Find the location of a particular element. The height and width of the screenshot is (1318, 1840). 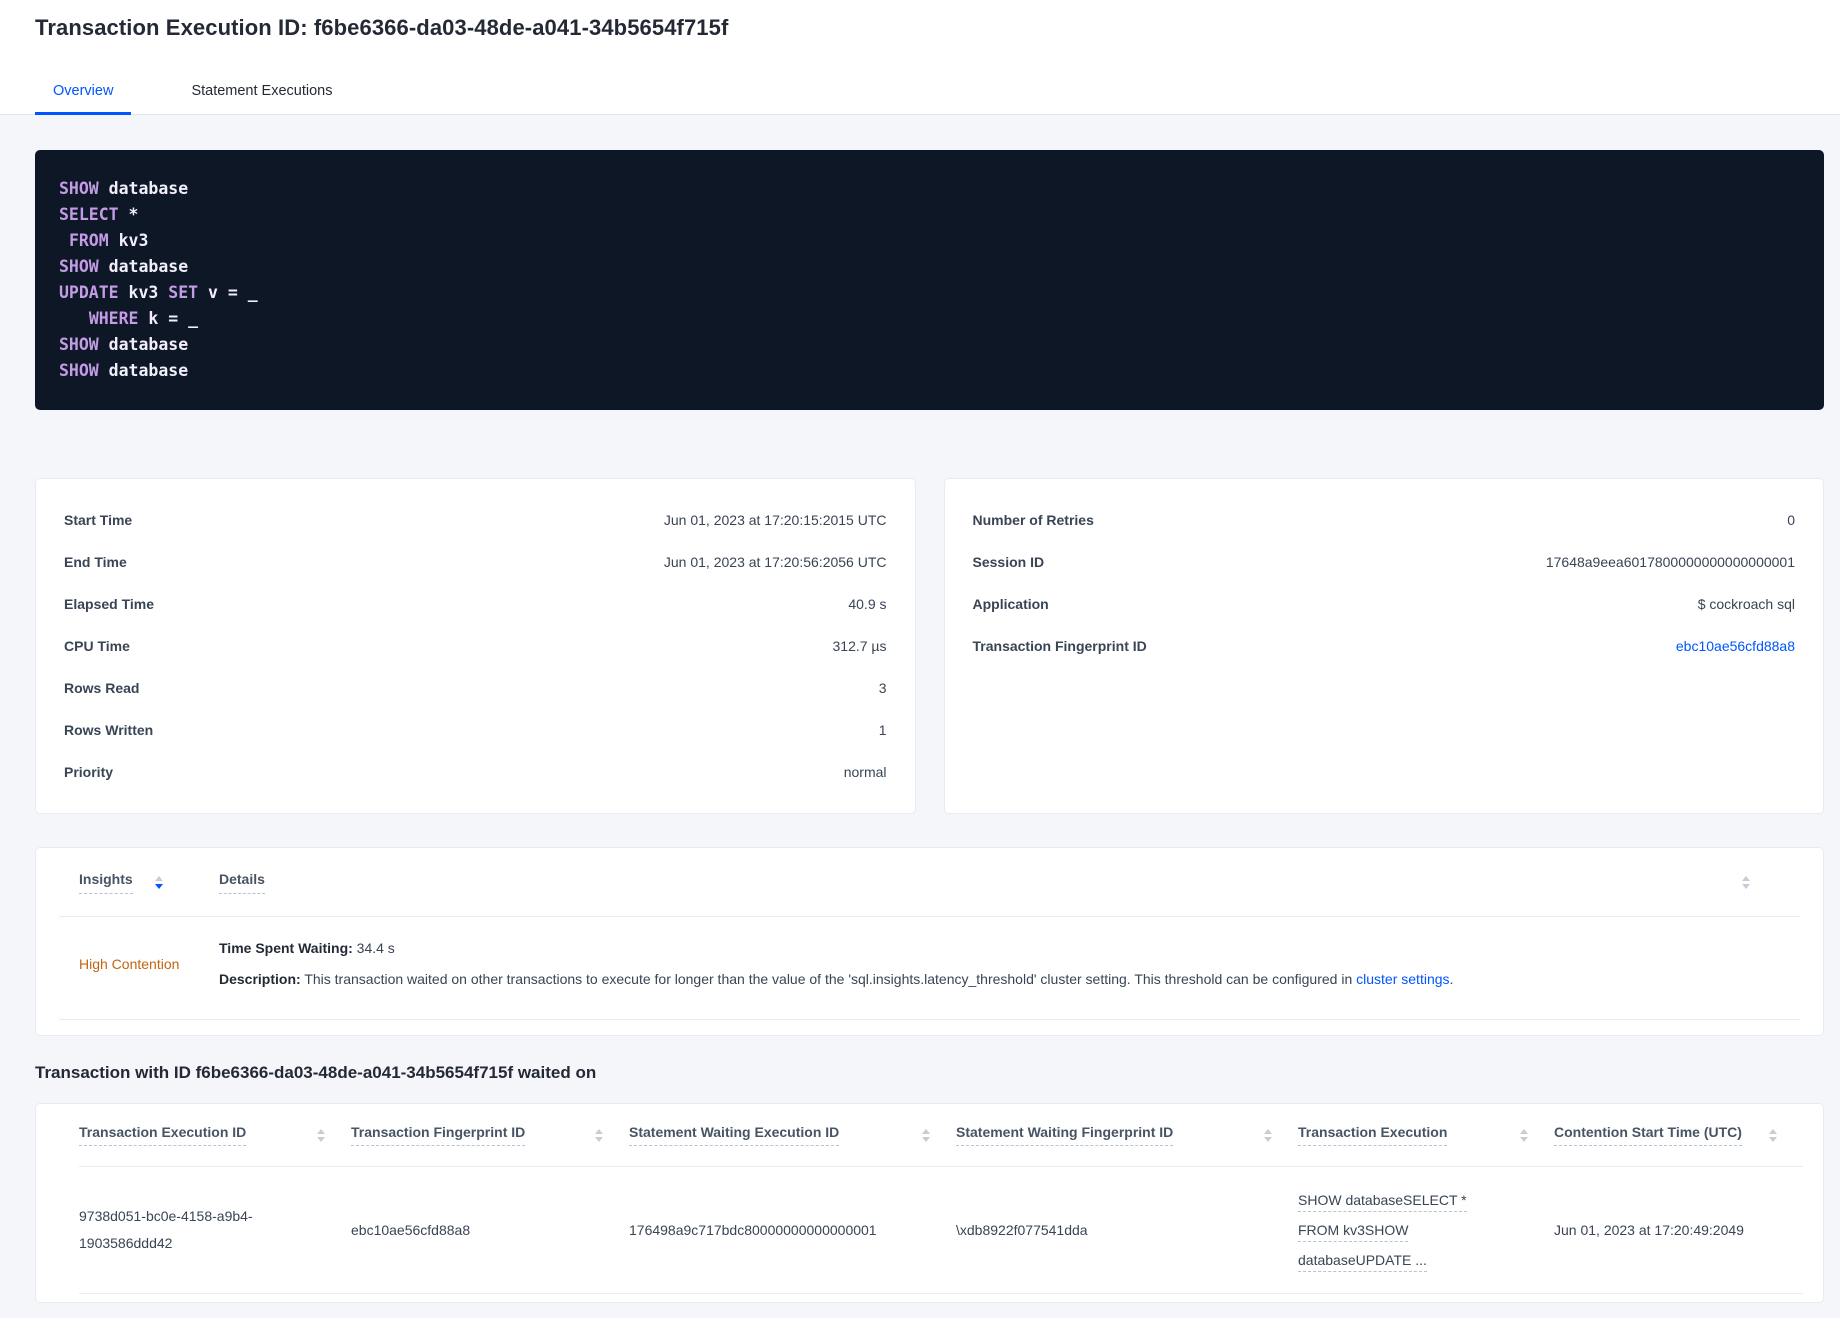

details-column-label: Details is located at coordinates (242, 882).